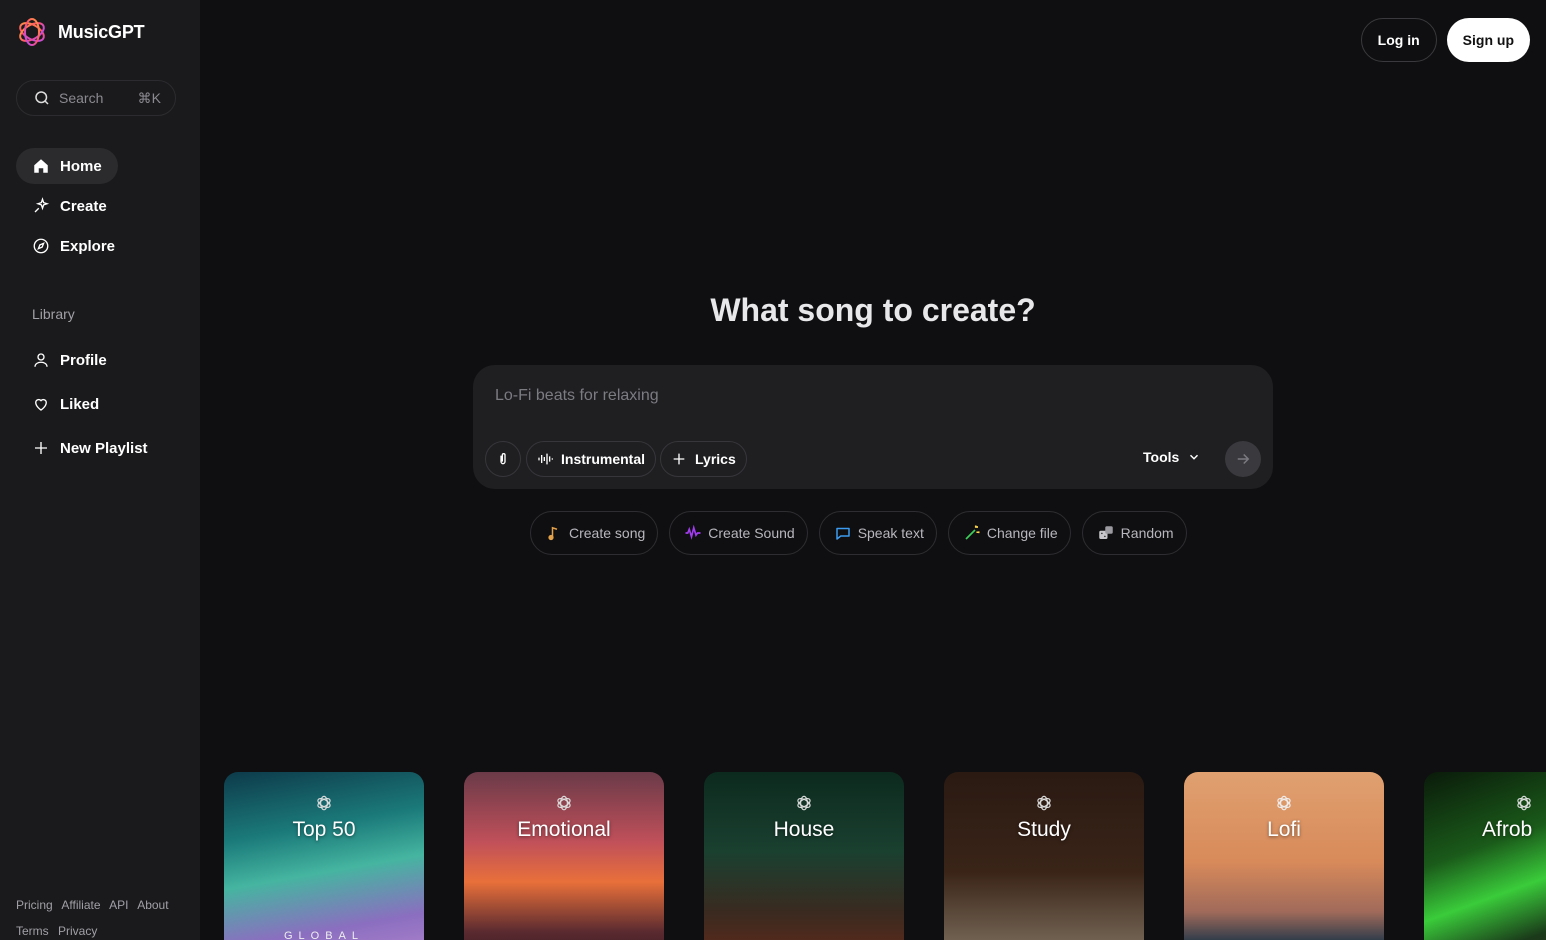  What do you see at coordinates (890, 533) in the screenshot?
I see `chip-label: Speak text` at bounding box center [890, 533].